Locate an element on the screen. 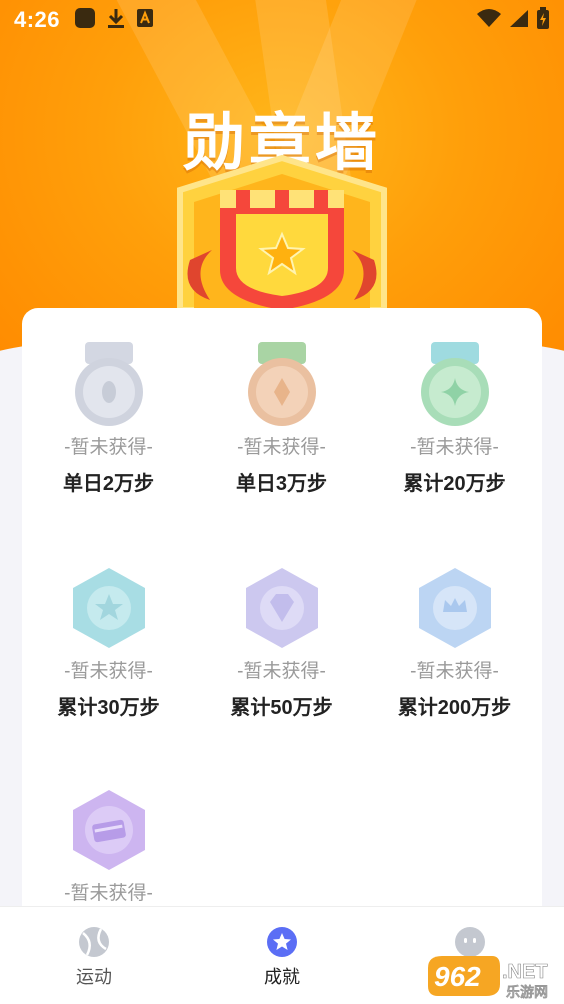 This screenshot has height=1004, width=564. watermark-suffix: .NET is located at coordinates (525, 972).